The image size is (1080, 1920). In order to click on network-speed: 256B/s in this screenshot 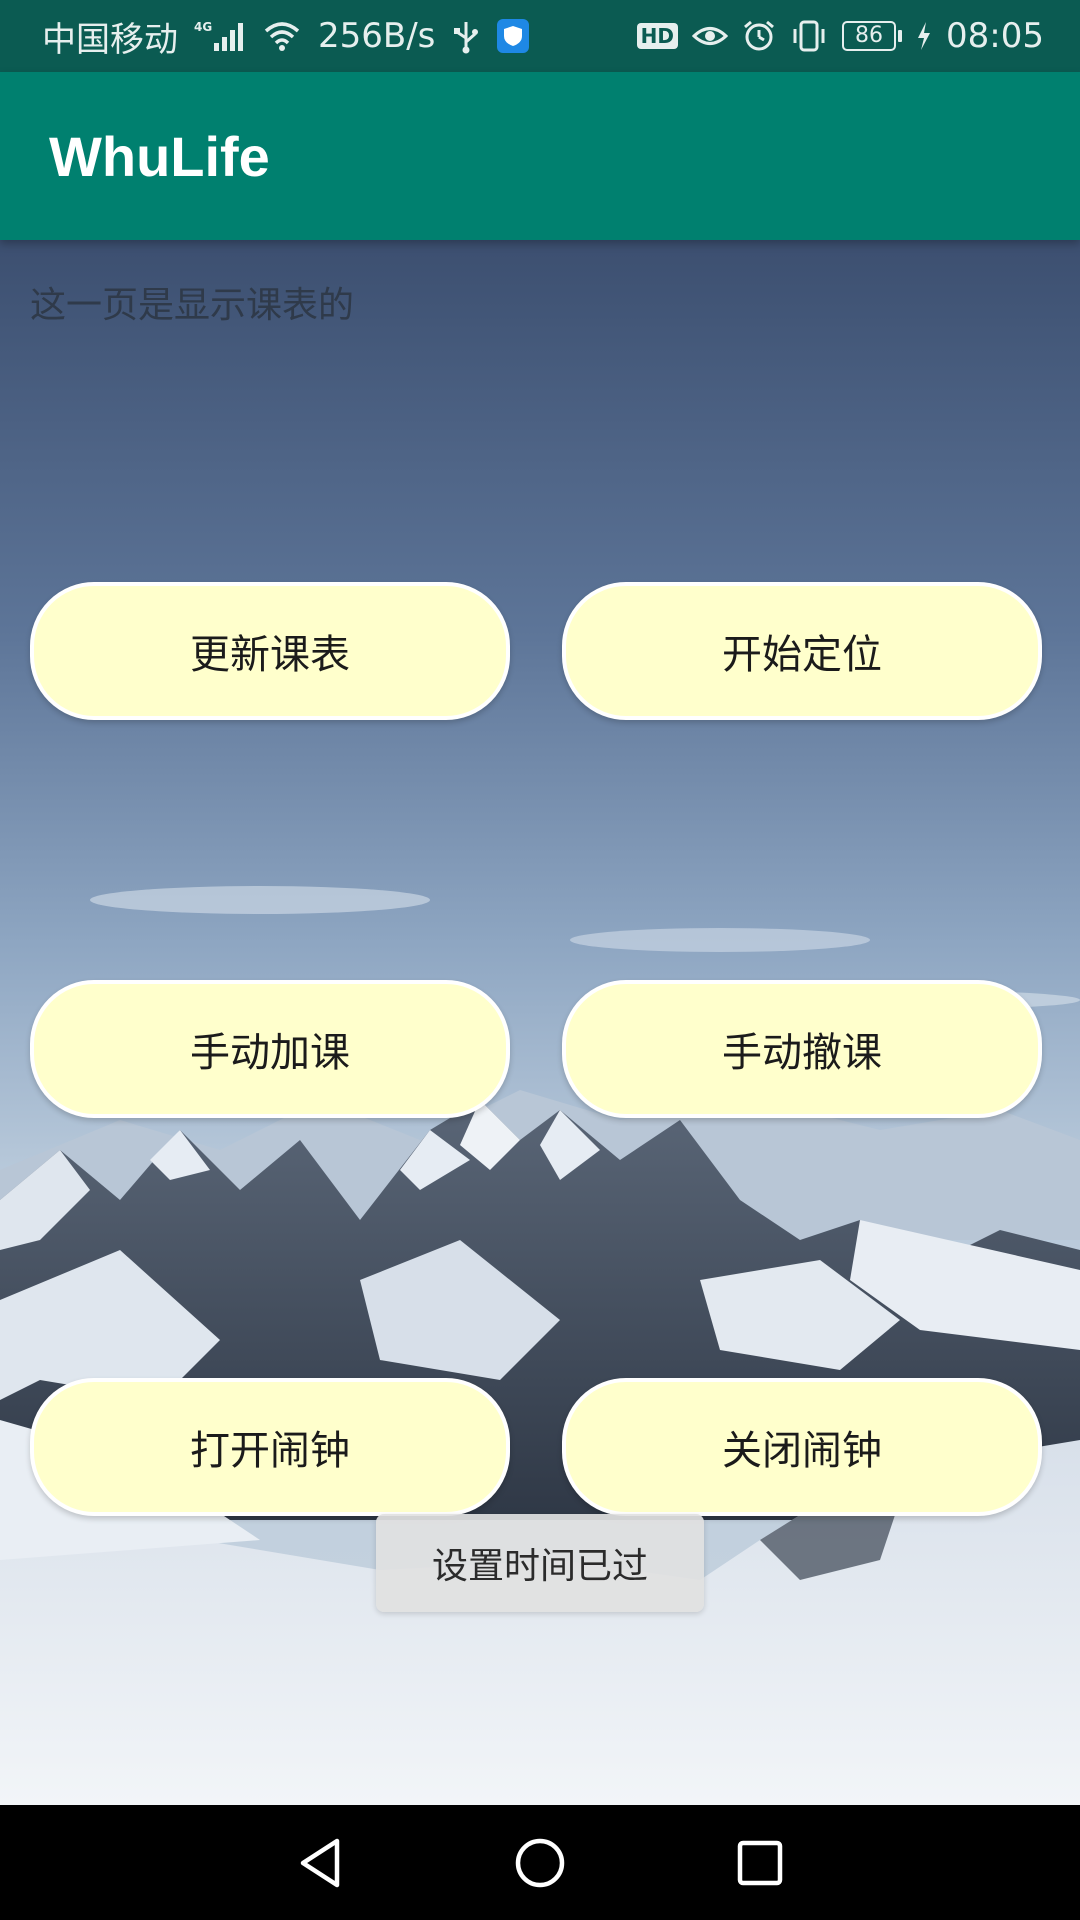, I will do `click(377, 36)`.